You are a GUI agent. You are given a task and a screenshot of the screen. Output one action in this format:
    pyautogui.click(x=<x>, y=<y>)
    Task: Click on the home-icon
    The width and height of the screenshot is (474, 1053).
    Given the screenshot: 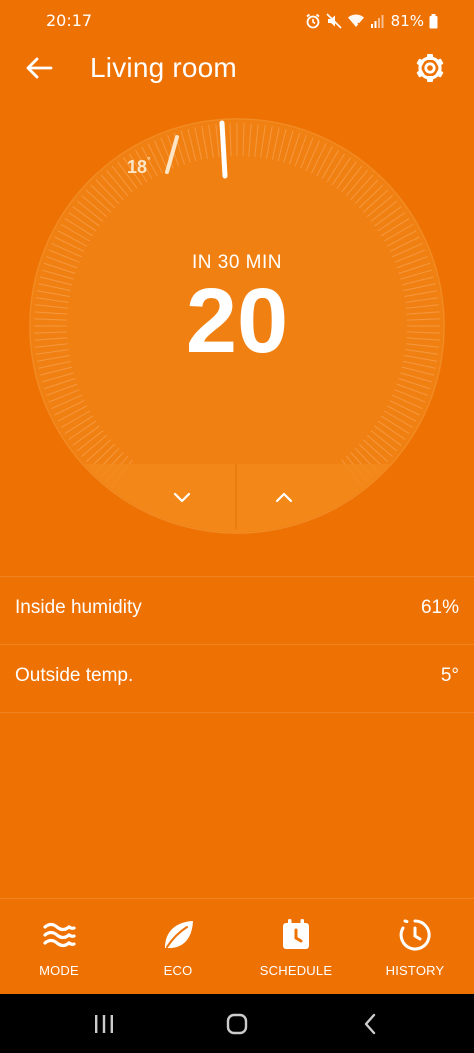 What is the action you would take?
    pyautogui.click(x=237, y=1024)
    